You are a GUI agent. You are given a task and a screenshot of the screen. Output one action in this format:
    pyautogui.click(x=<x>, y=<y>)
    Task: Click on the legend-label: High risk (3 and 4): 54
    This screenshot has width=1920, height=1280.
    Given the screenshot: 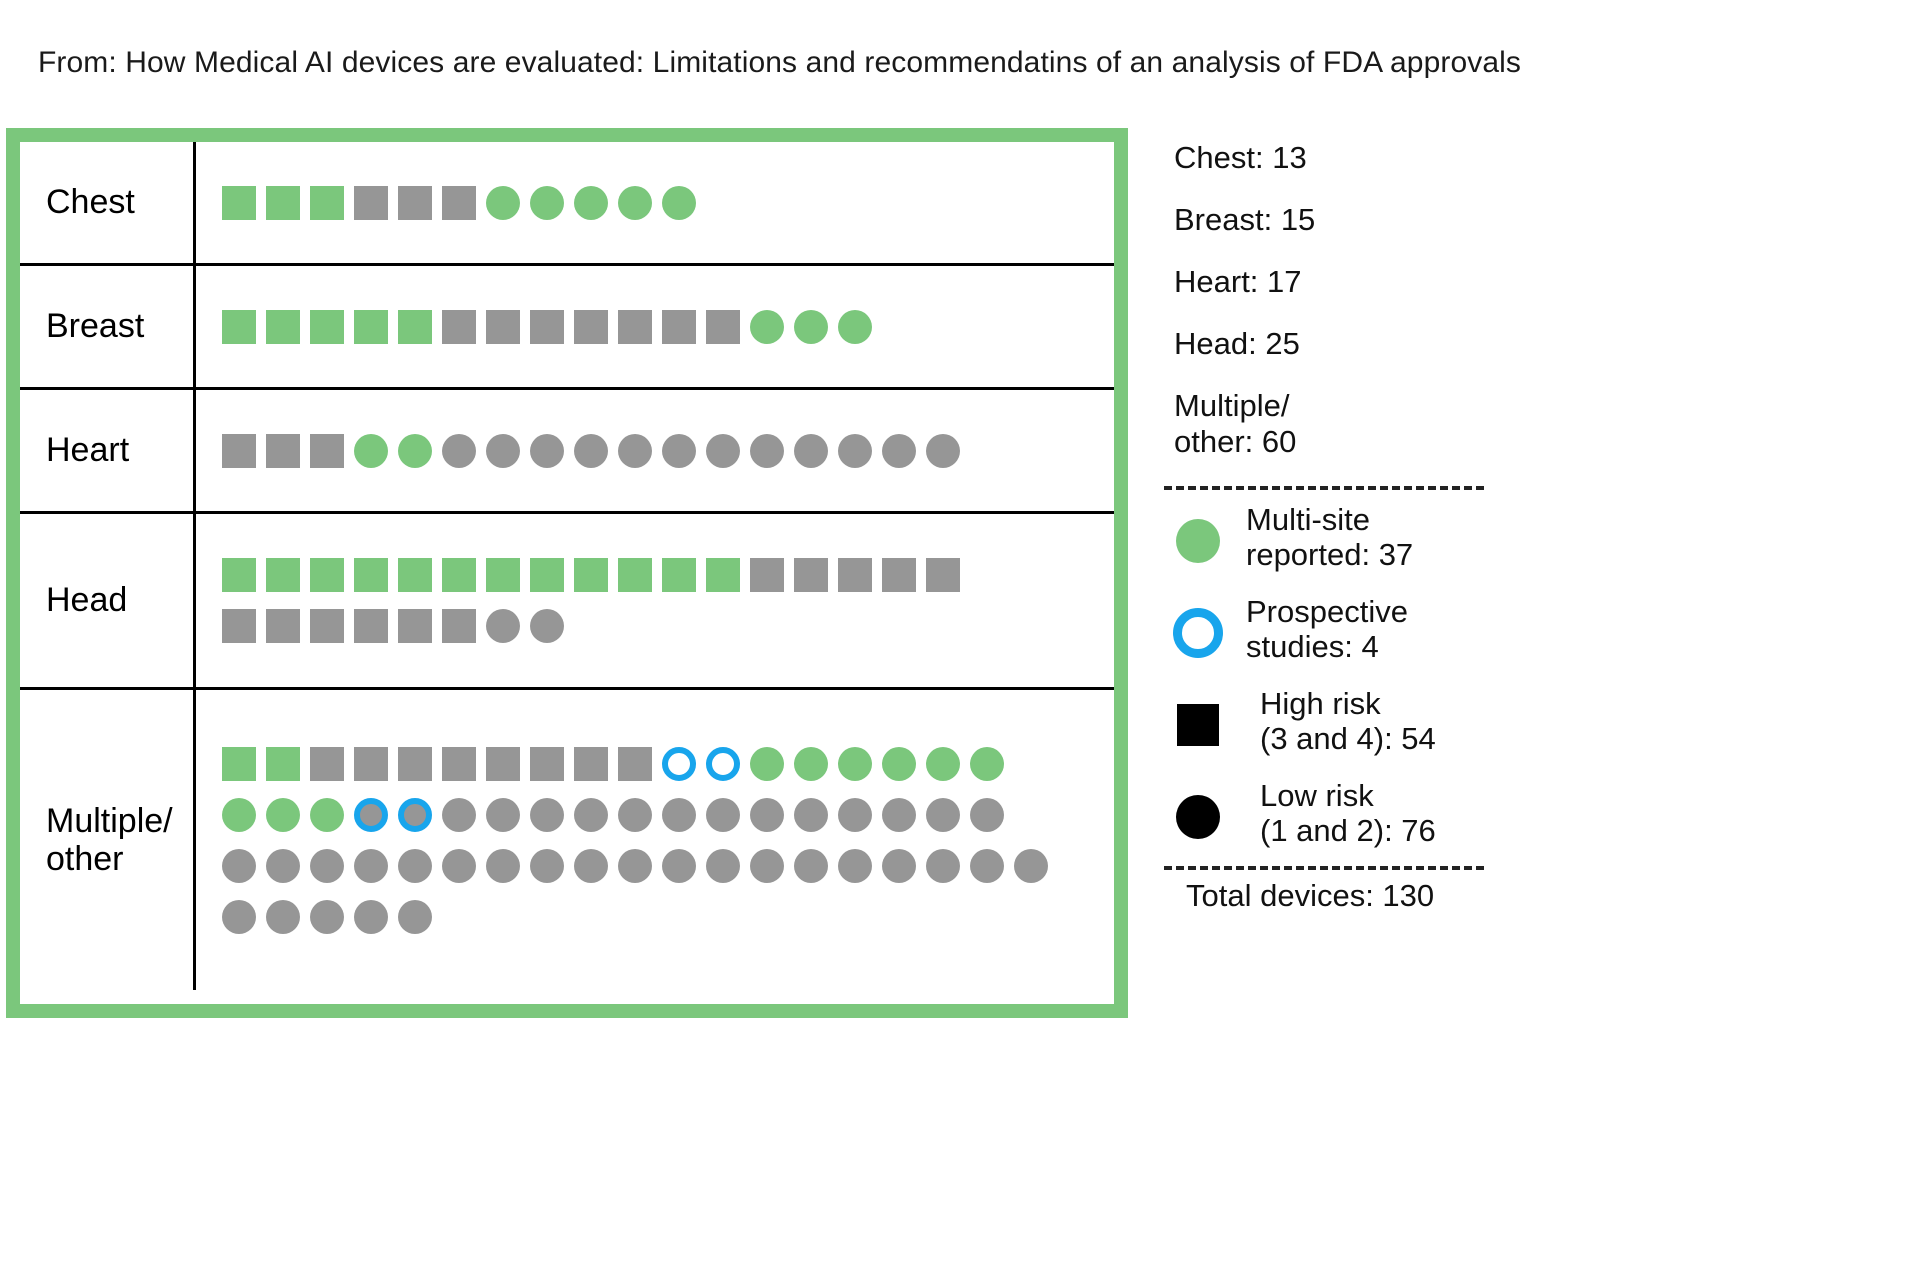 What is the action you would take?
    pyautogui.click(x=1348, y=721)
    